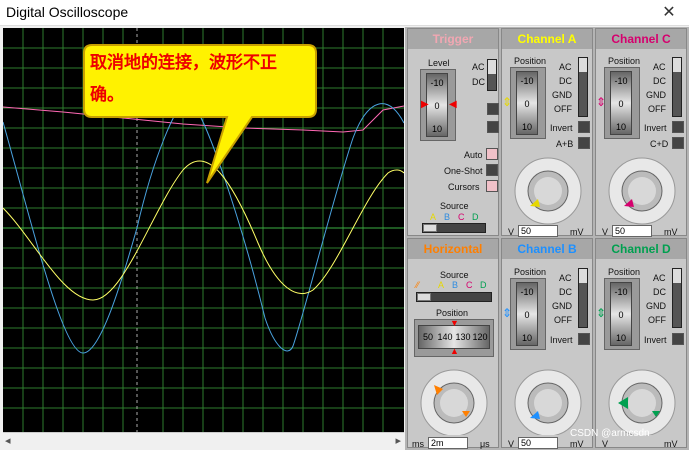  I want to click on channel-c-updown-icon: ⇕, so click(601, 102).